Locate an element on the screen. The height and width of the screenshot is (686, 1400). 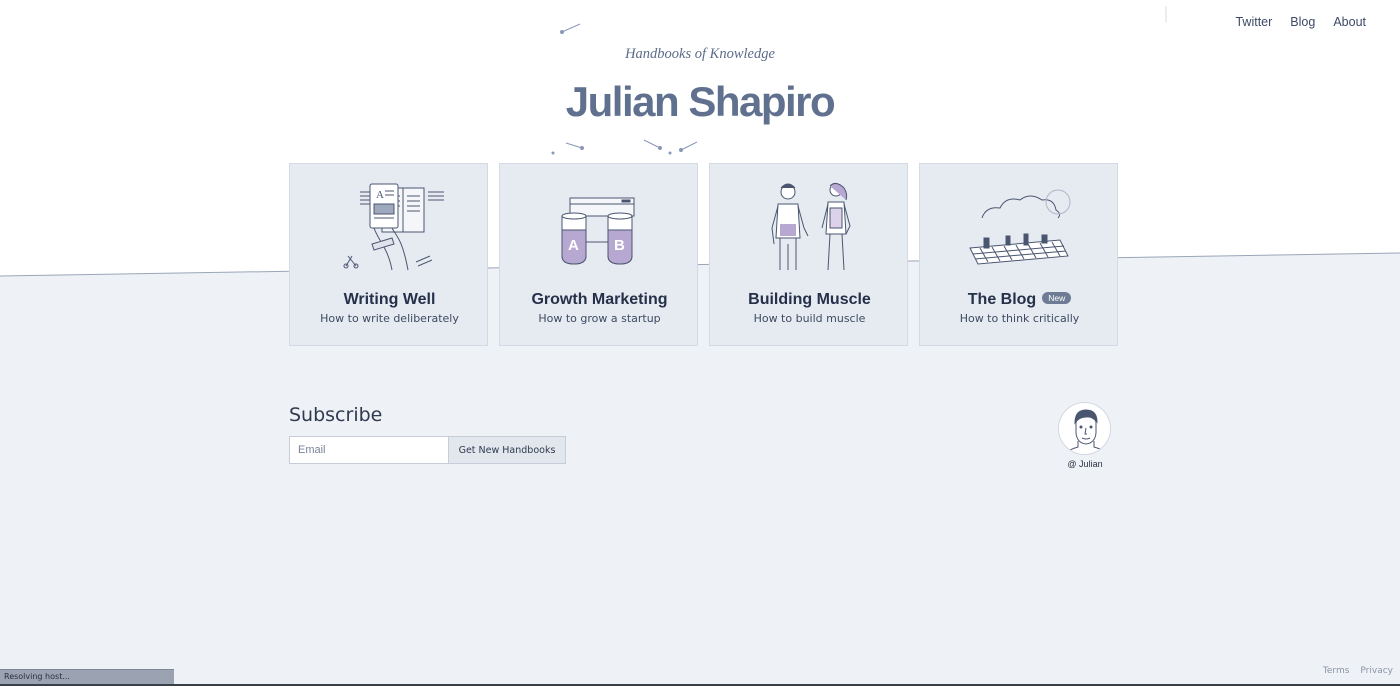
new-badge: New is located at coordinates (1057, 298).